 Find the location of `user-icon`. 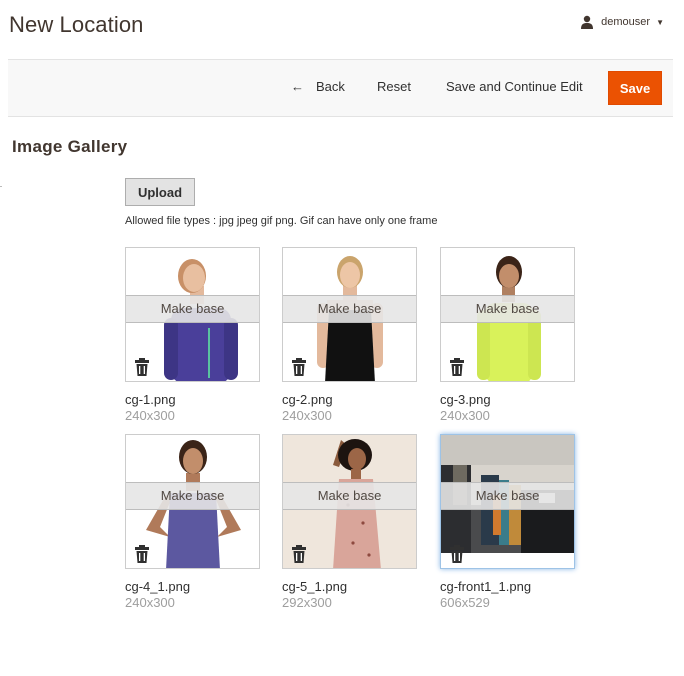

user-icon is located at coordinates (587, 22).